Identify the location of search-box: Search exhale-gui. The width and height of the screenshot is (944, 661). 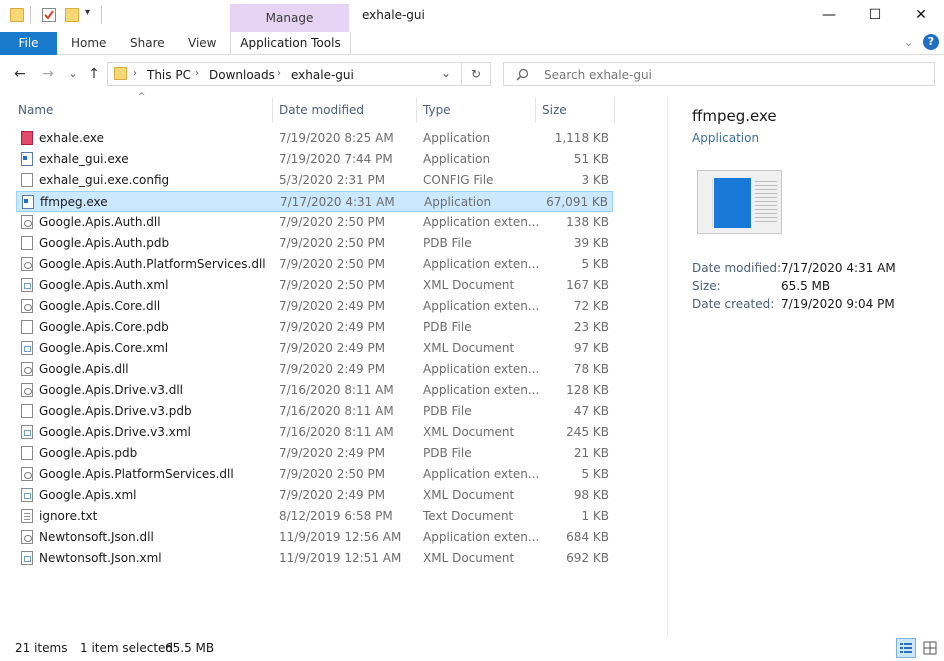
(719, 74).